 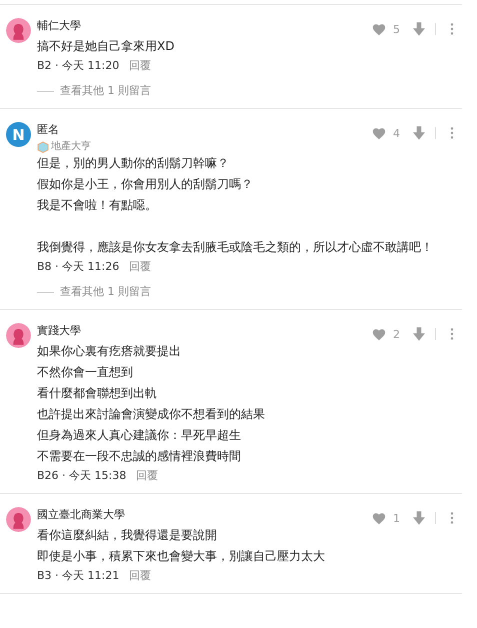 I want to click on comment-line: 搞不好是她自己拿來用XD, so click(x=106, y=46).